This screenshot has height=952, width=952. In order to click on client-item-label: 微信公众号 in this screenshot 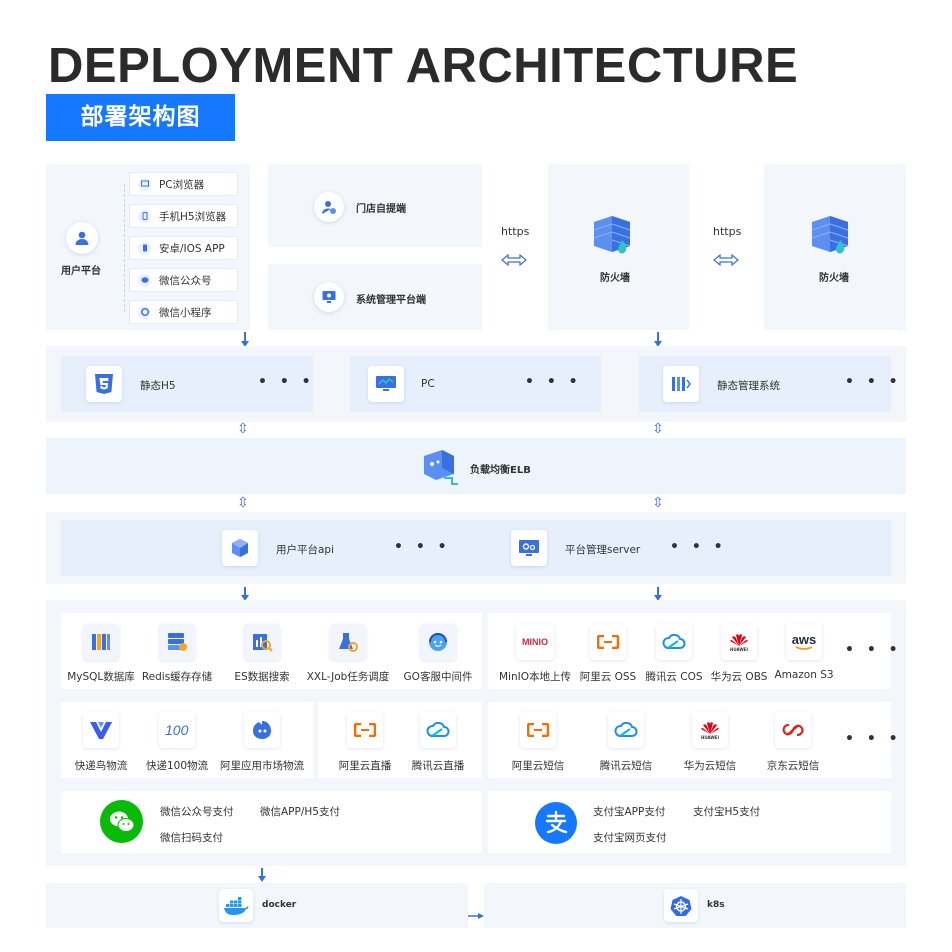, I will do `click(185, 280)`.